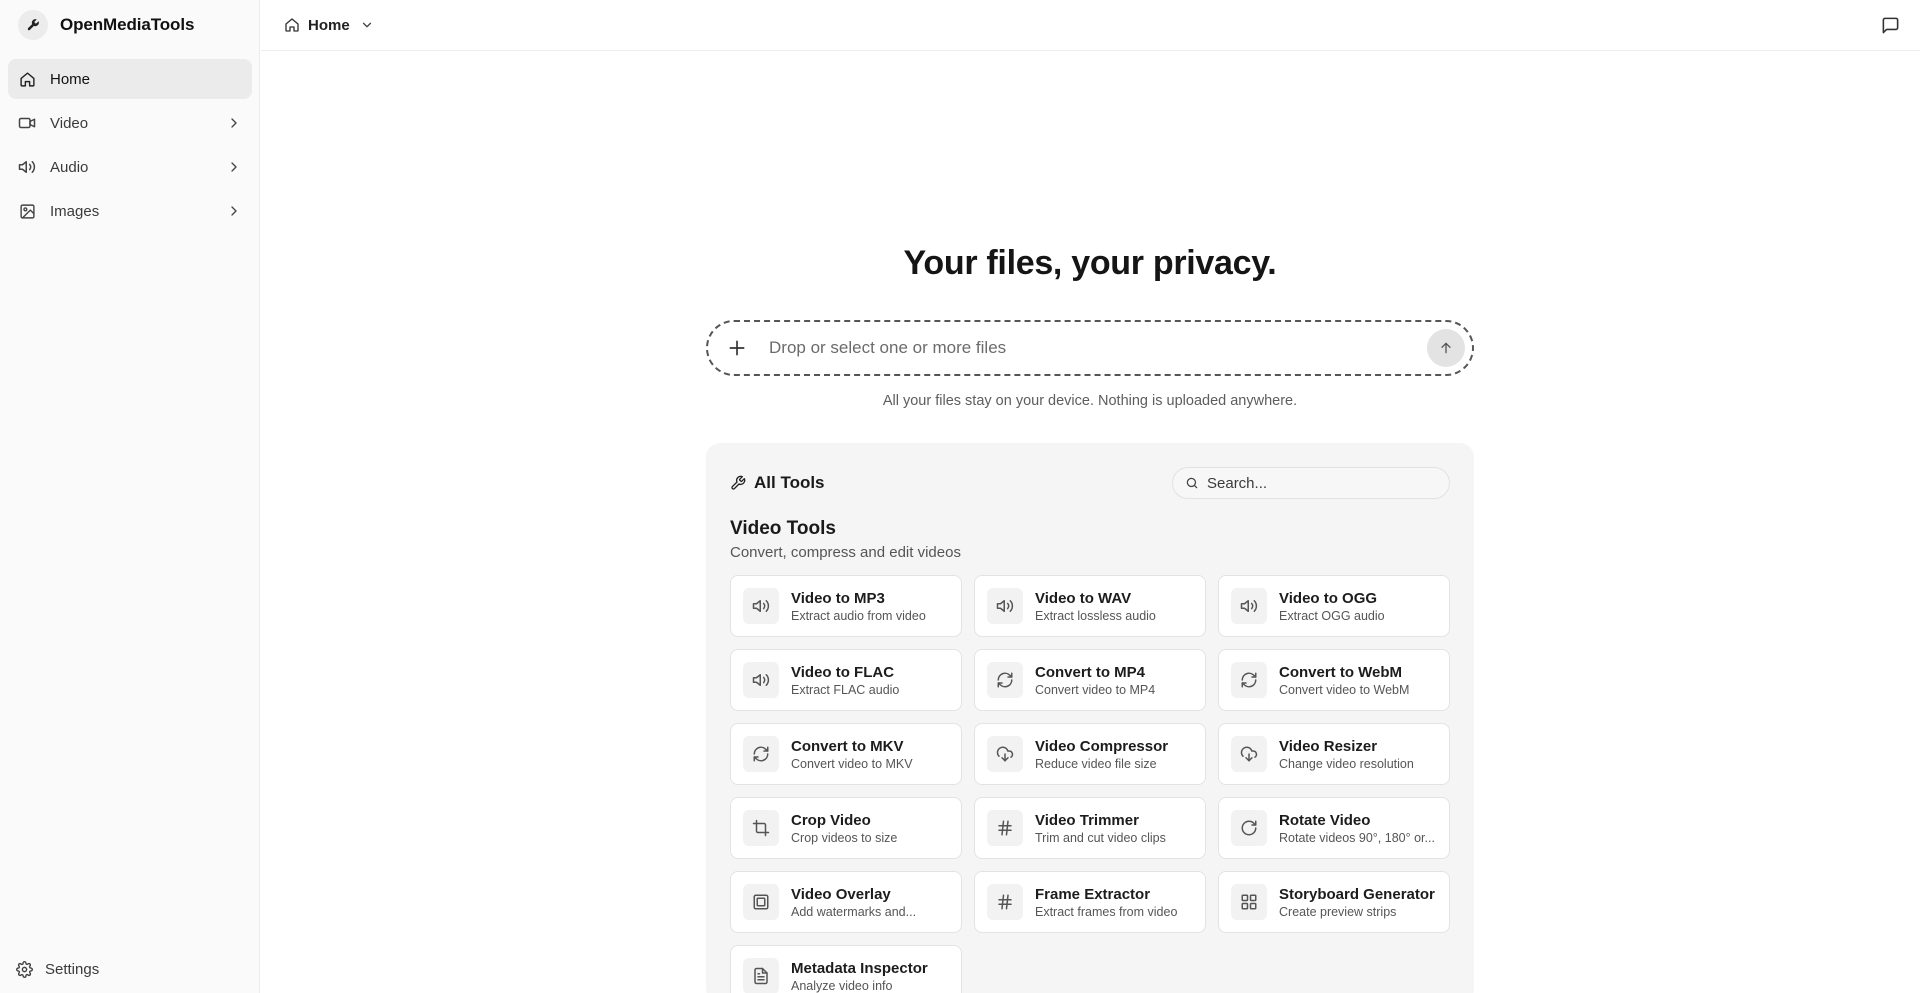  Describe the element at coordinates (329, 25) in the screenshot. I see `breadcrumb-home-dropdown: Home` at that location.